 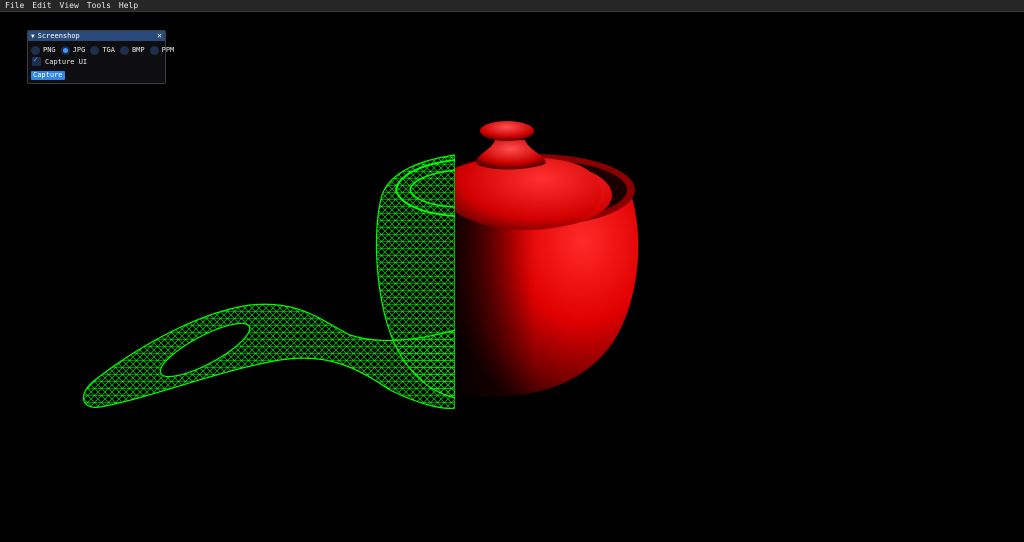 I want to click on close-icon: ✕, so click(x=159, y=36).